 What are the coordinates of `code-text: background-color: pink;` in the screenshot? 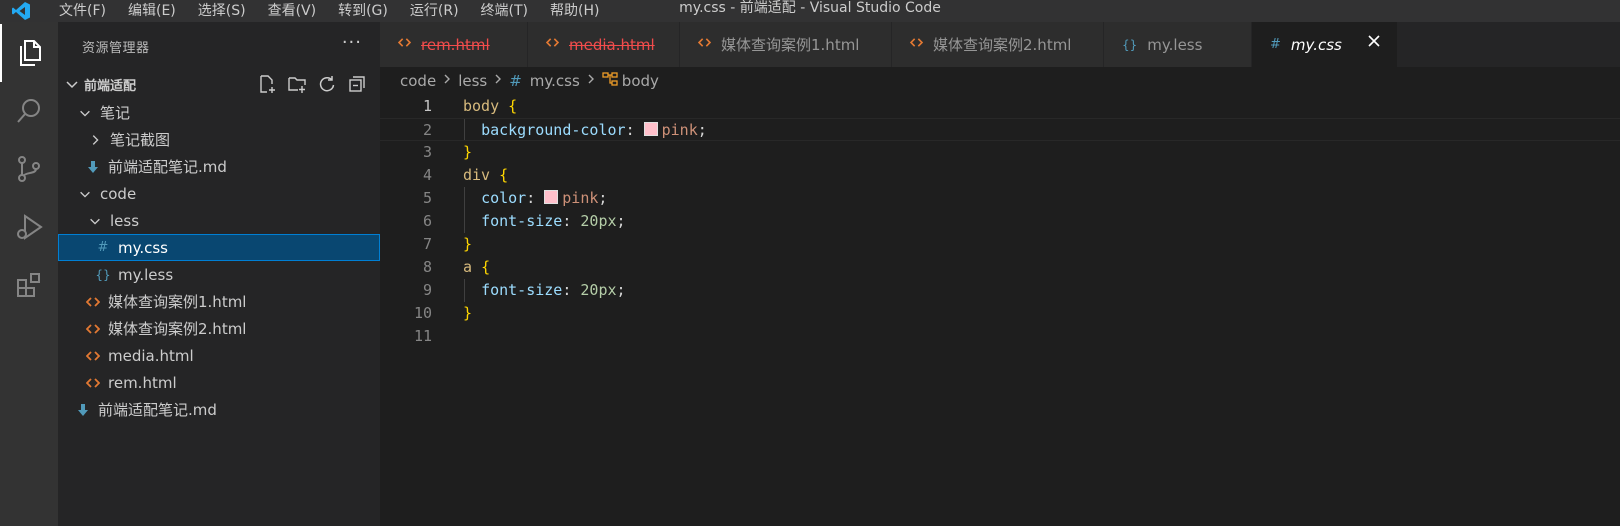 It's located at (585, 130).